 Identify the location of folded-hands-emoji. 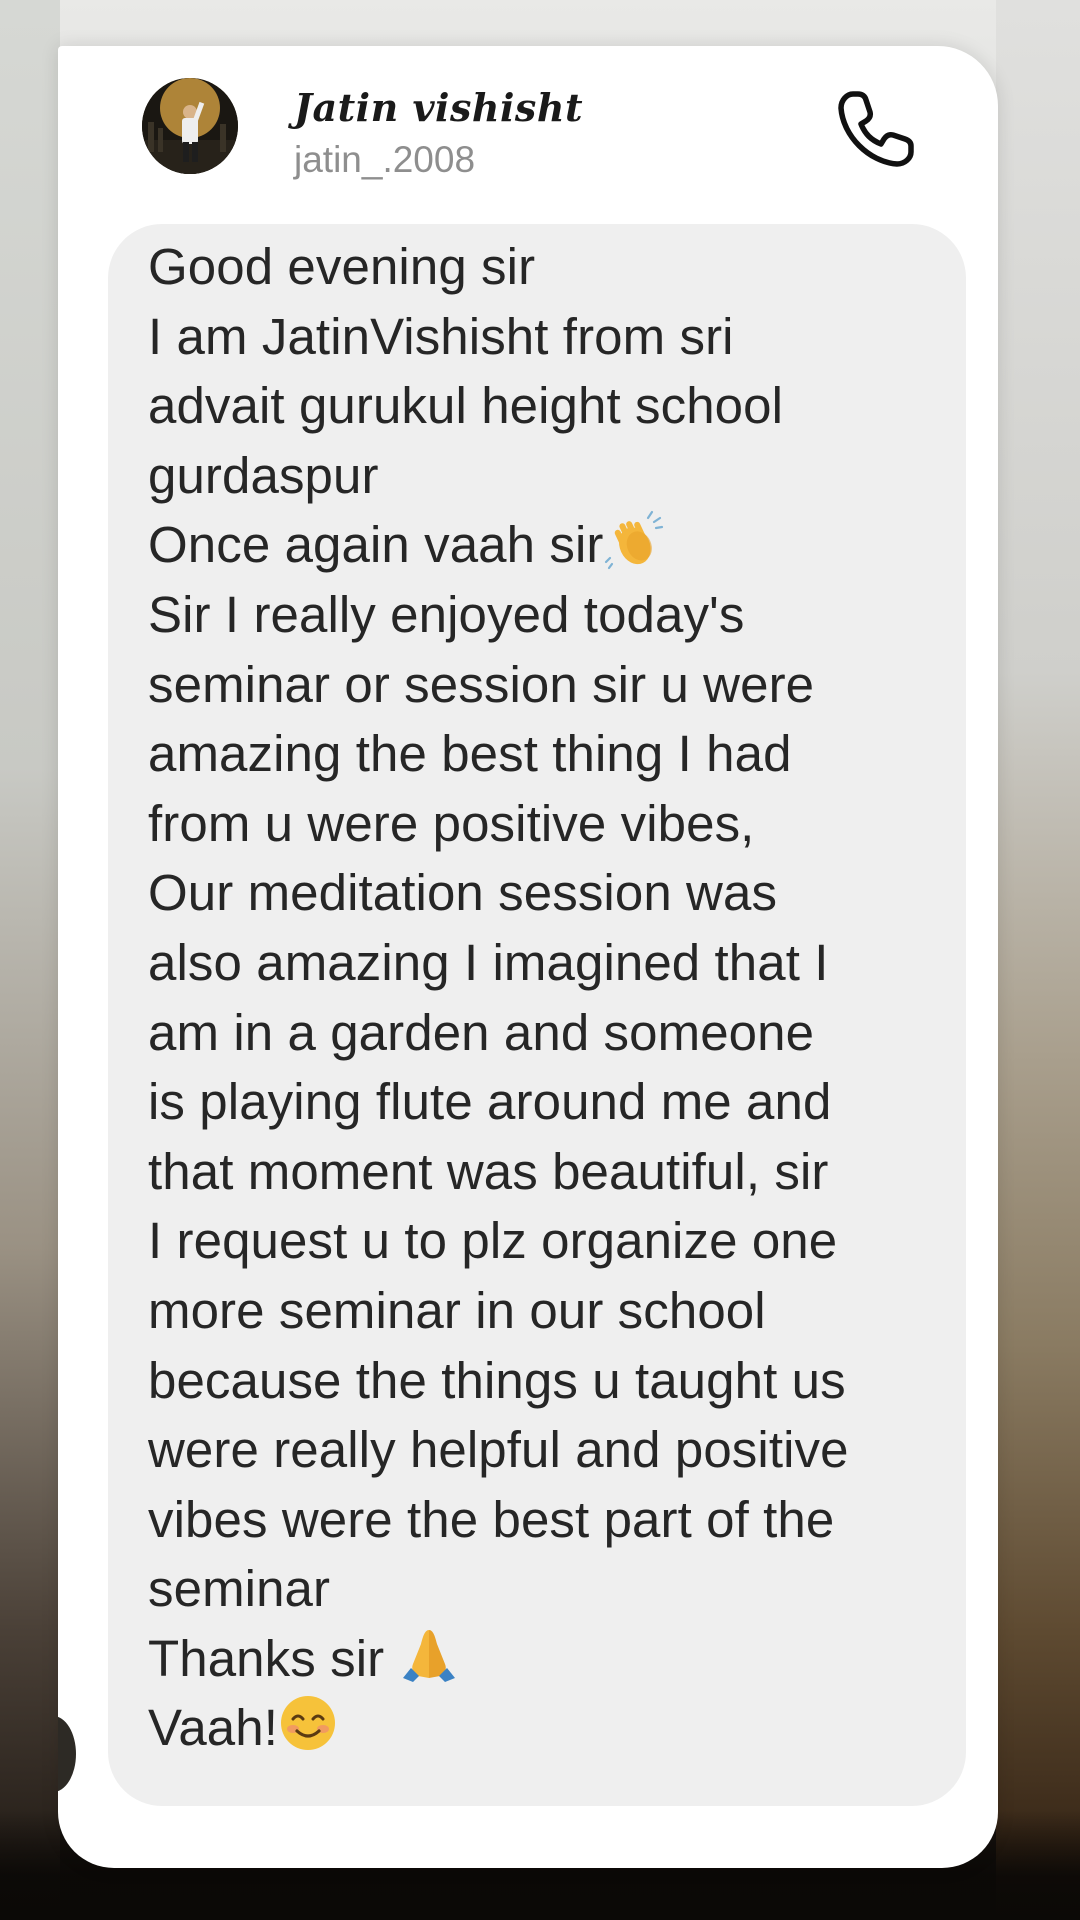
(428, 1655).